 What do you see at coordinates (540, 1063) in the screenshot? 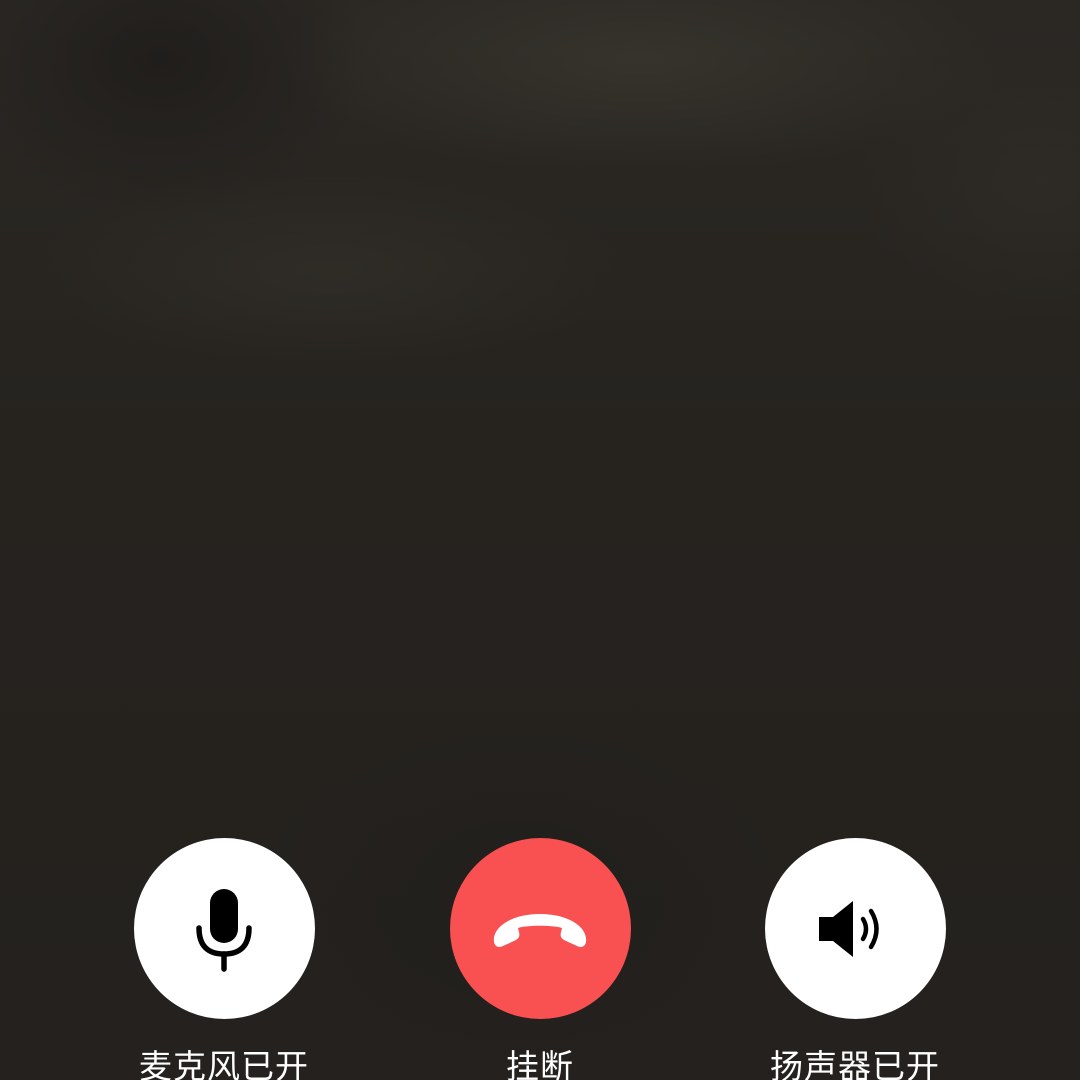
I see `hangup-label: 挂断` at bounding box center [540, 1063].